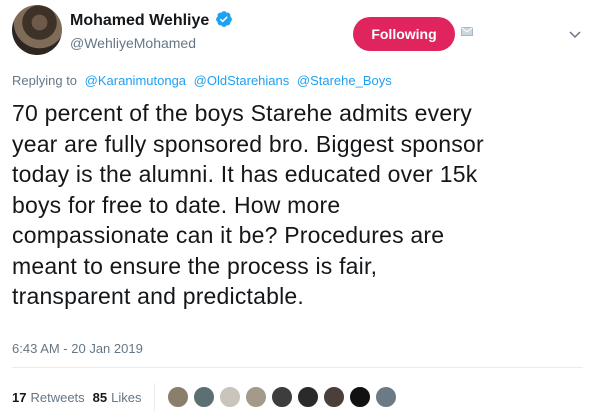 Image resolution: width=595 pixels, height=414 pixels. Describe the element at coordinates (467, 31) in the screenshot. I see `direct-message-icon` at that location.